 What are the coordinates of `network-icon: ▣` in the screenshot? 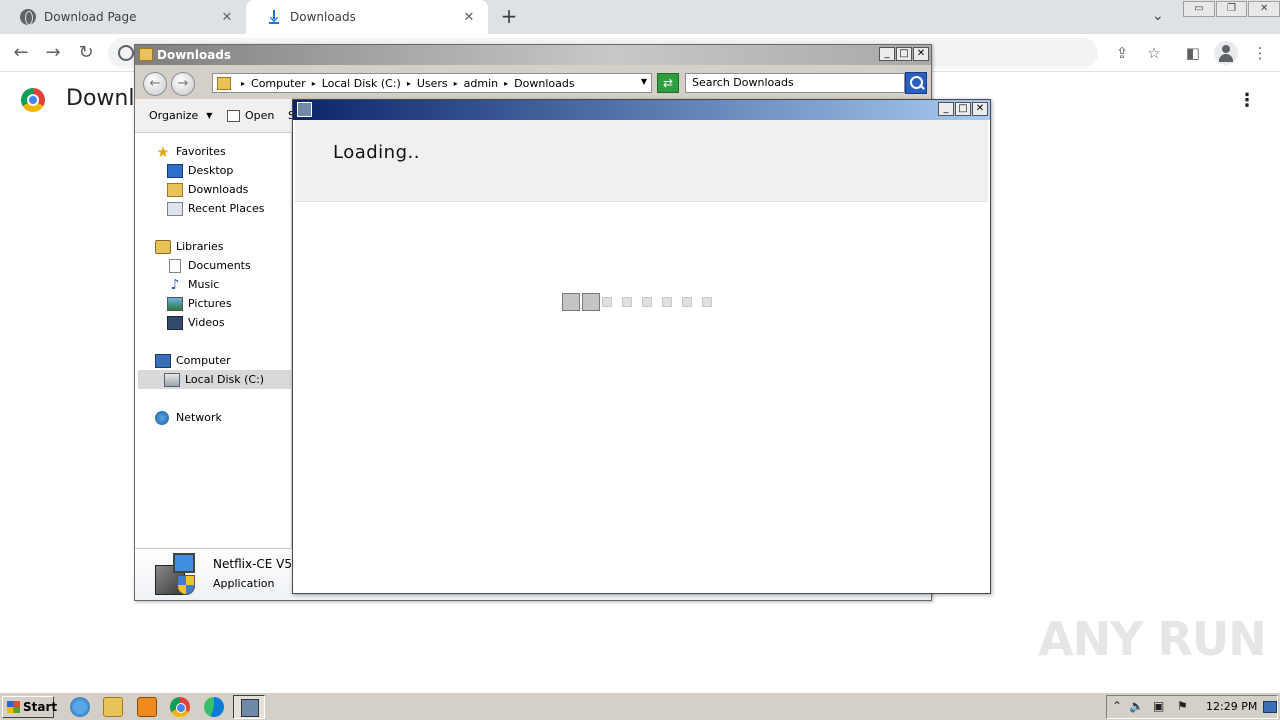 It's located at (1158, 706).